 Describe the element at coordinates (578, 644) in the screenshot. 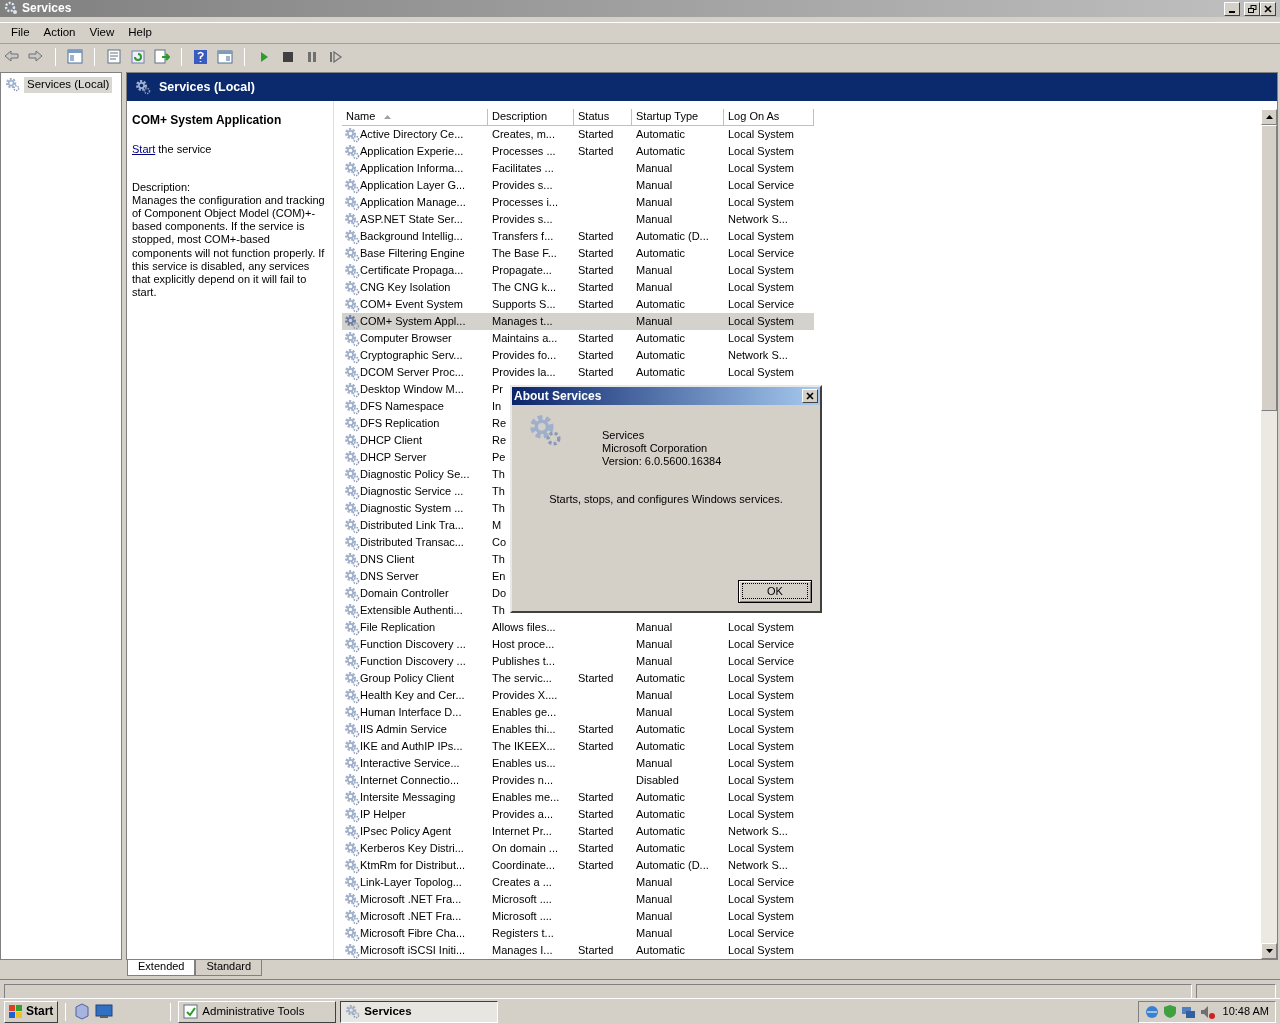

I see `service-row: Function Discovery ... Host proce... Manual Local Service` at that location.